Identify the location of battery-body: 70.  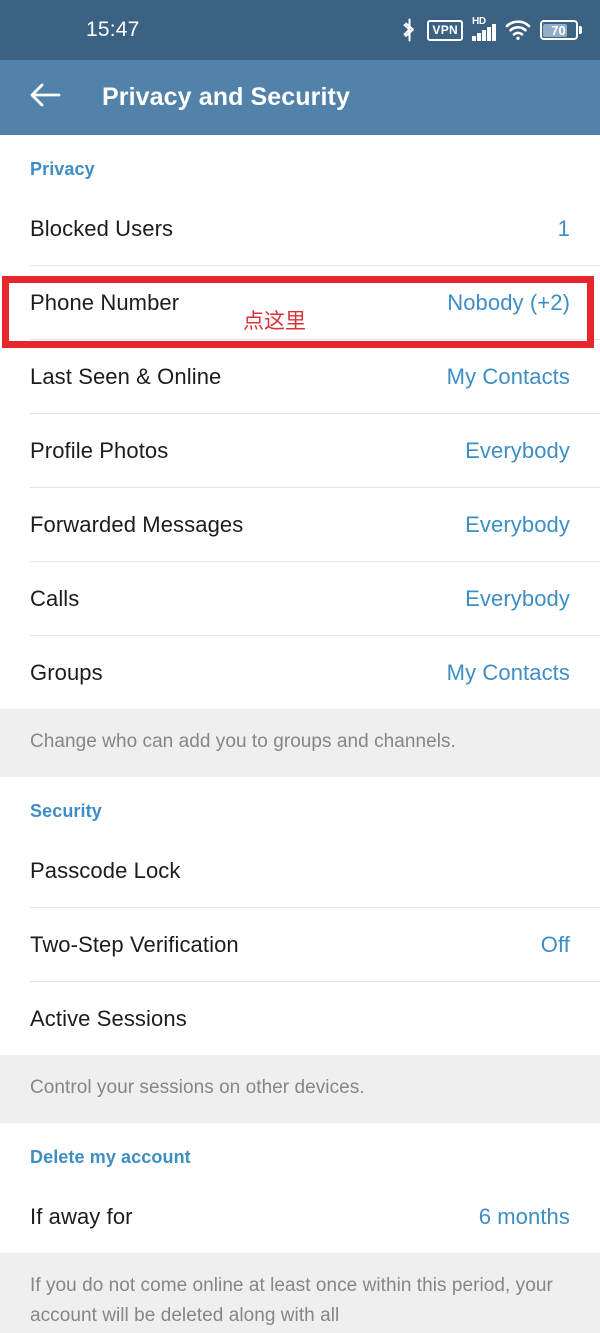
(558, 30).